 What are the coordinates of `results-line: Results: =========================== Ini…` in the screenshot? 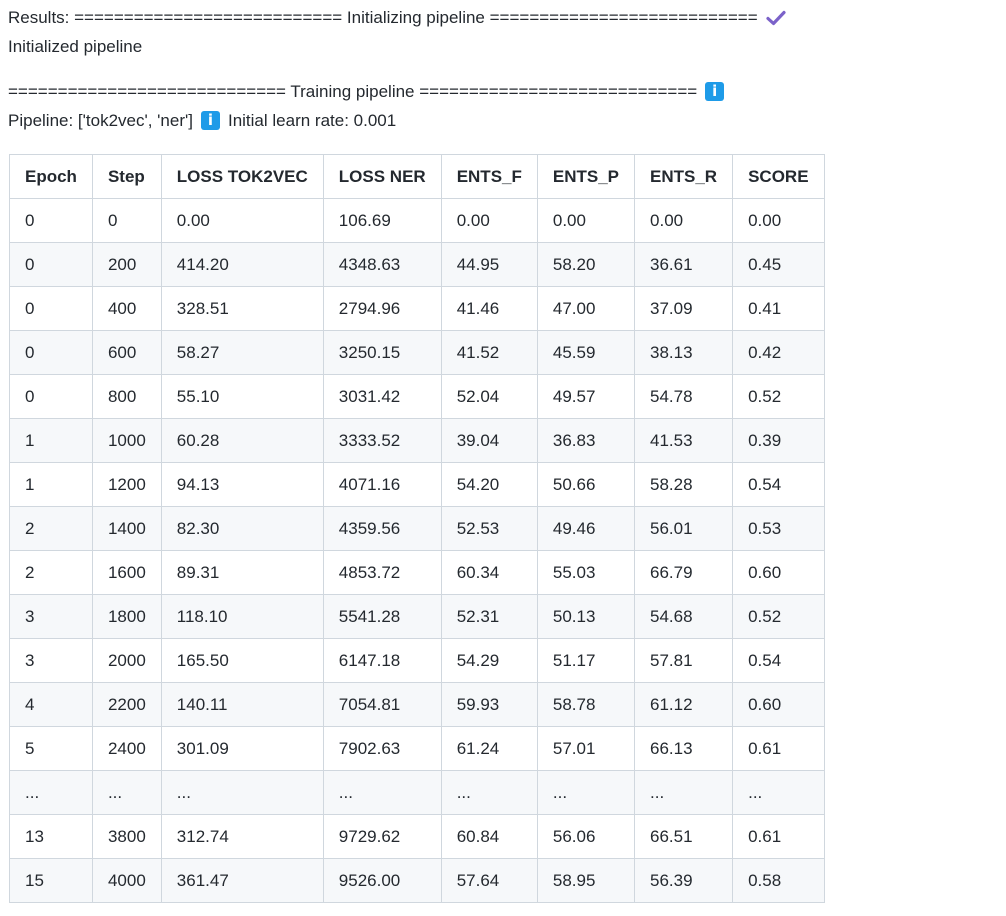 It's located at (503, 17).